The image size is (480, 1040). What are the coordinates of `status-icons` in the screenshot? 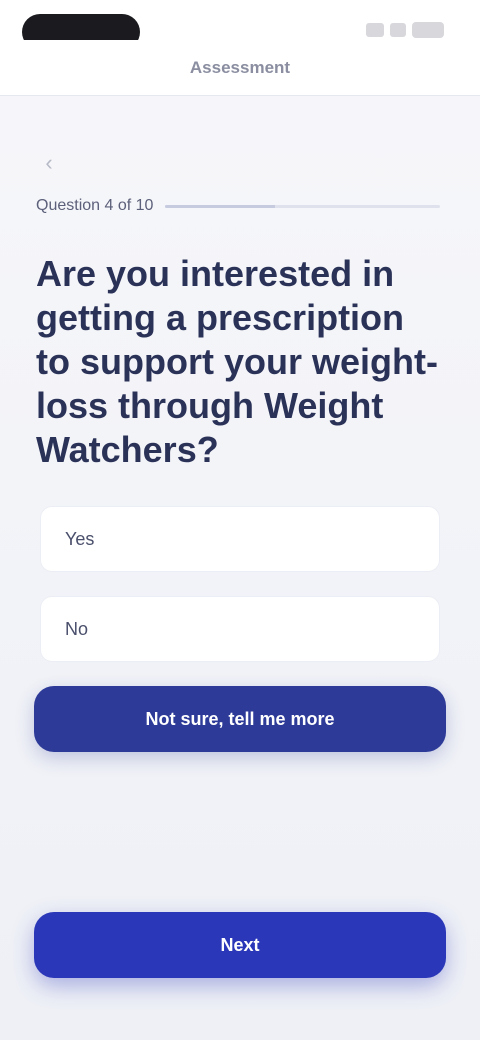 It's located at (405, 30).